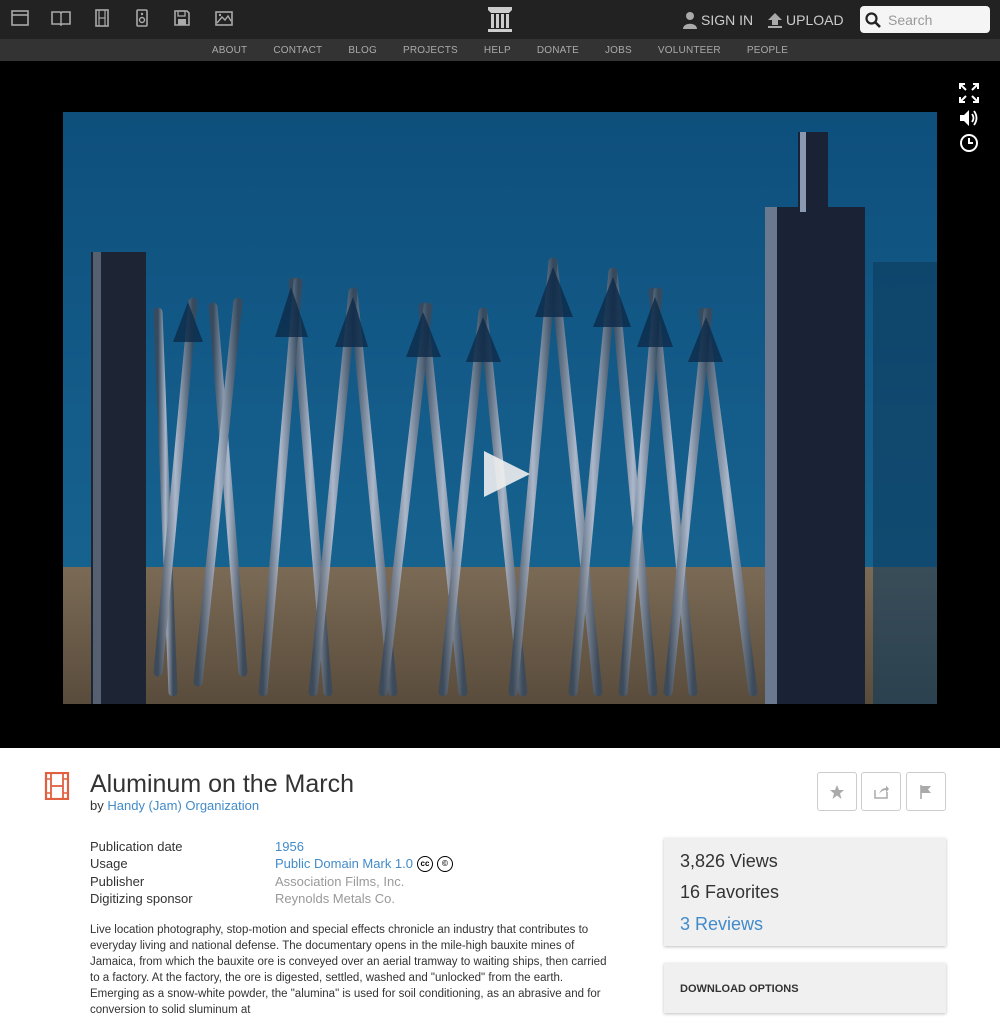 The image size is (1000, 1018). What do you see at coordinates (445, 863) in the screenshot?
I see `public-domain-icon: ©` at bounding box center [445, 863].